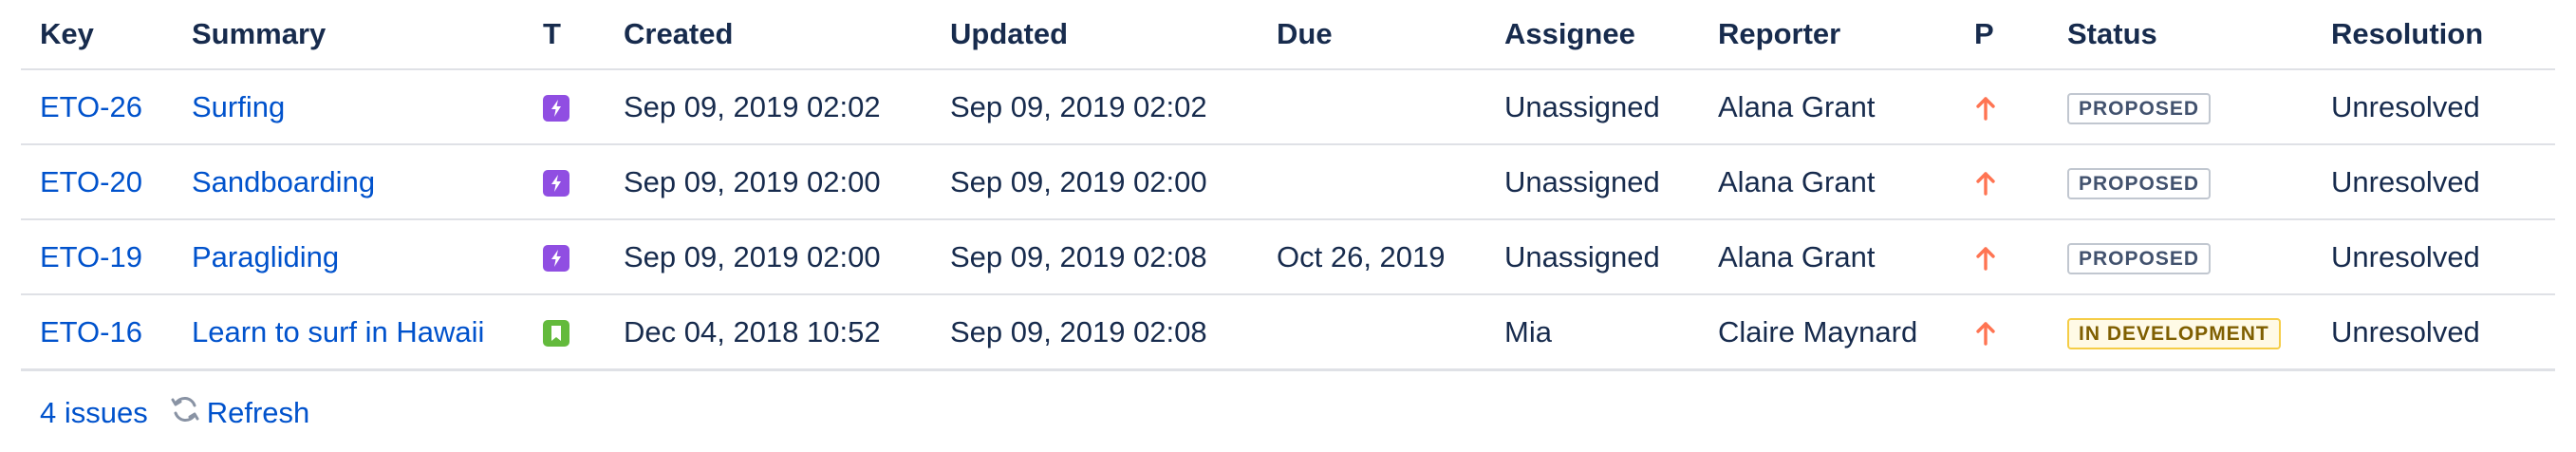 This screenshot has height=452, width=2576. What do you see at coordinates (91, 181) in the screenshot?
I see `issue-key-link: ETO-20` at bounding box center [91, 181].